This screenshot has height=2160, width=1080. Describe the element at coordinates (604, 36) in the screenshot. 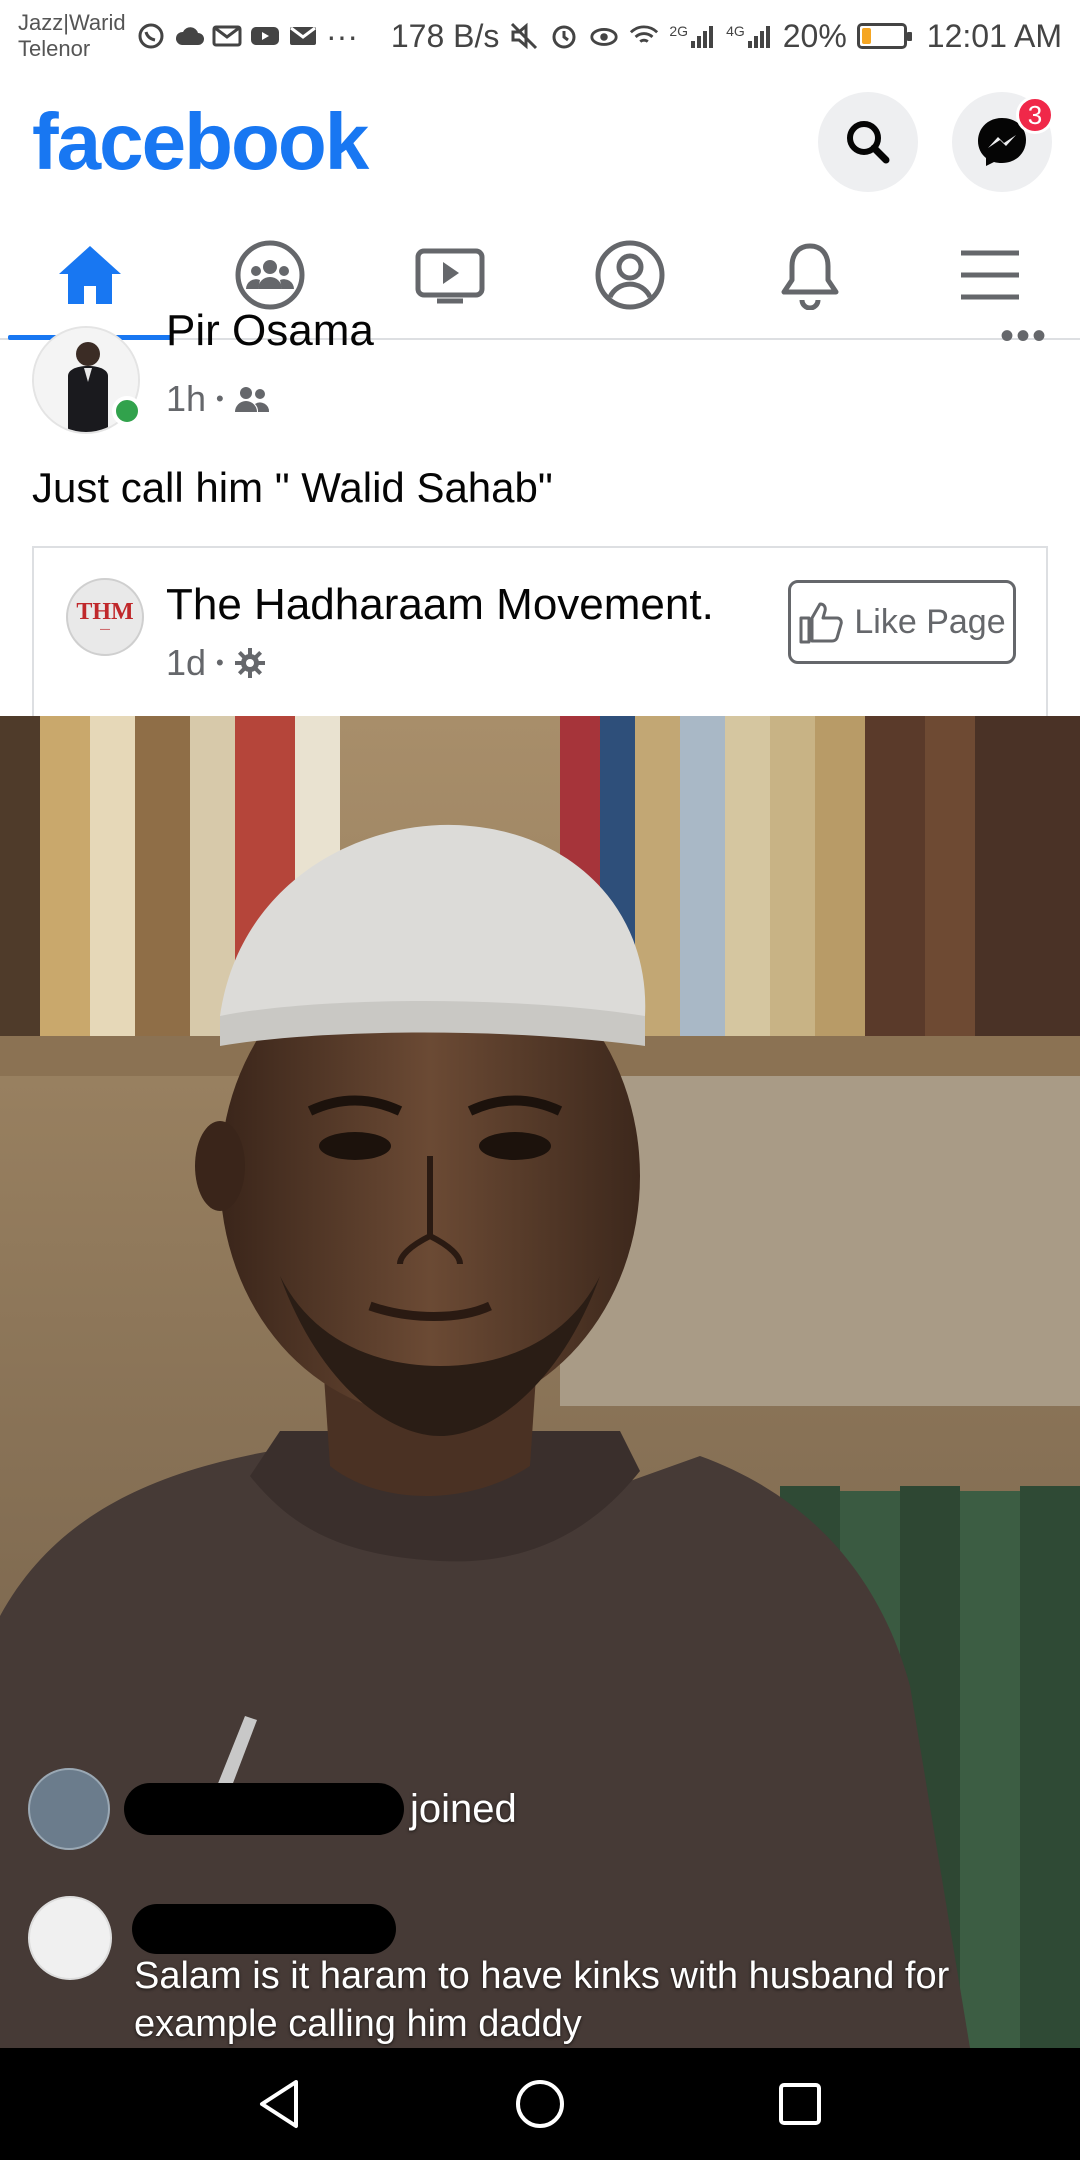

I see `eye-icon` at that location.